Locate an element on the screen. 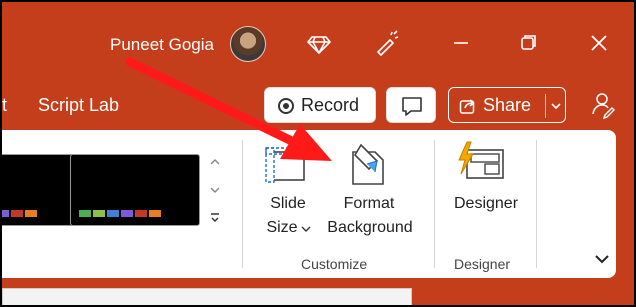  minimize-icon is located at coordinates (461, 43).